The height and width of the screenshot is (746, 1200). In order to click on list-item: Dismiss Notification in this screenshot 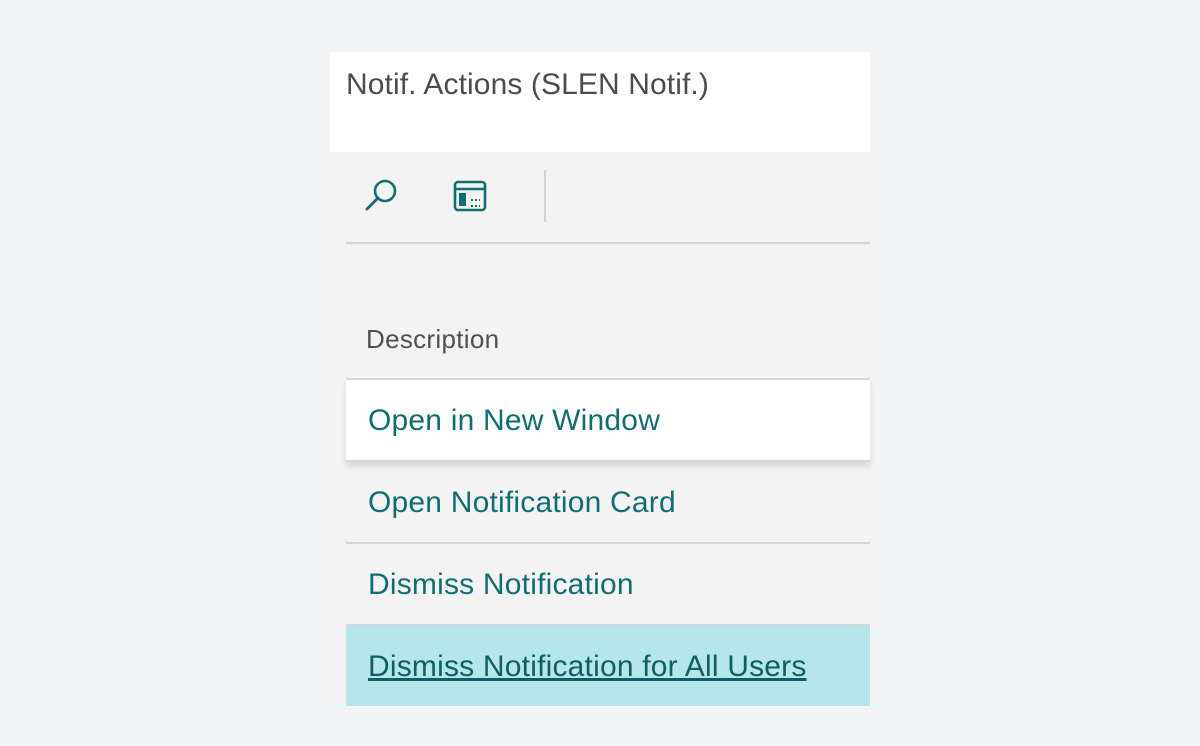, I will do `click(608, 585)`.